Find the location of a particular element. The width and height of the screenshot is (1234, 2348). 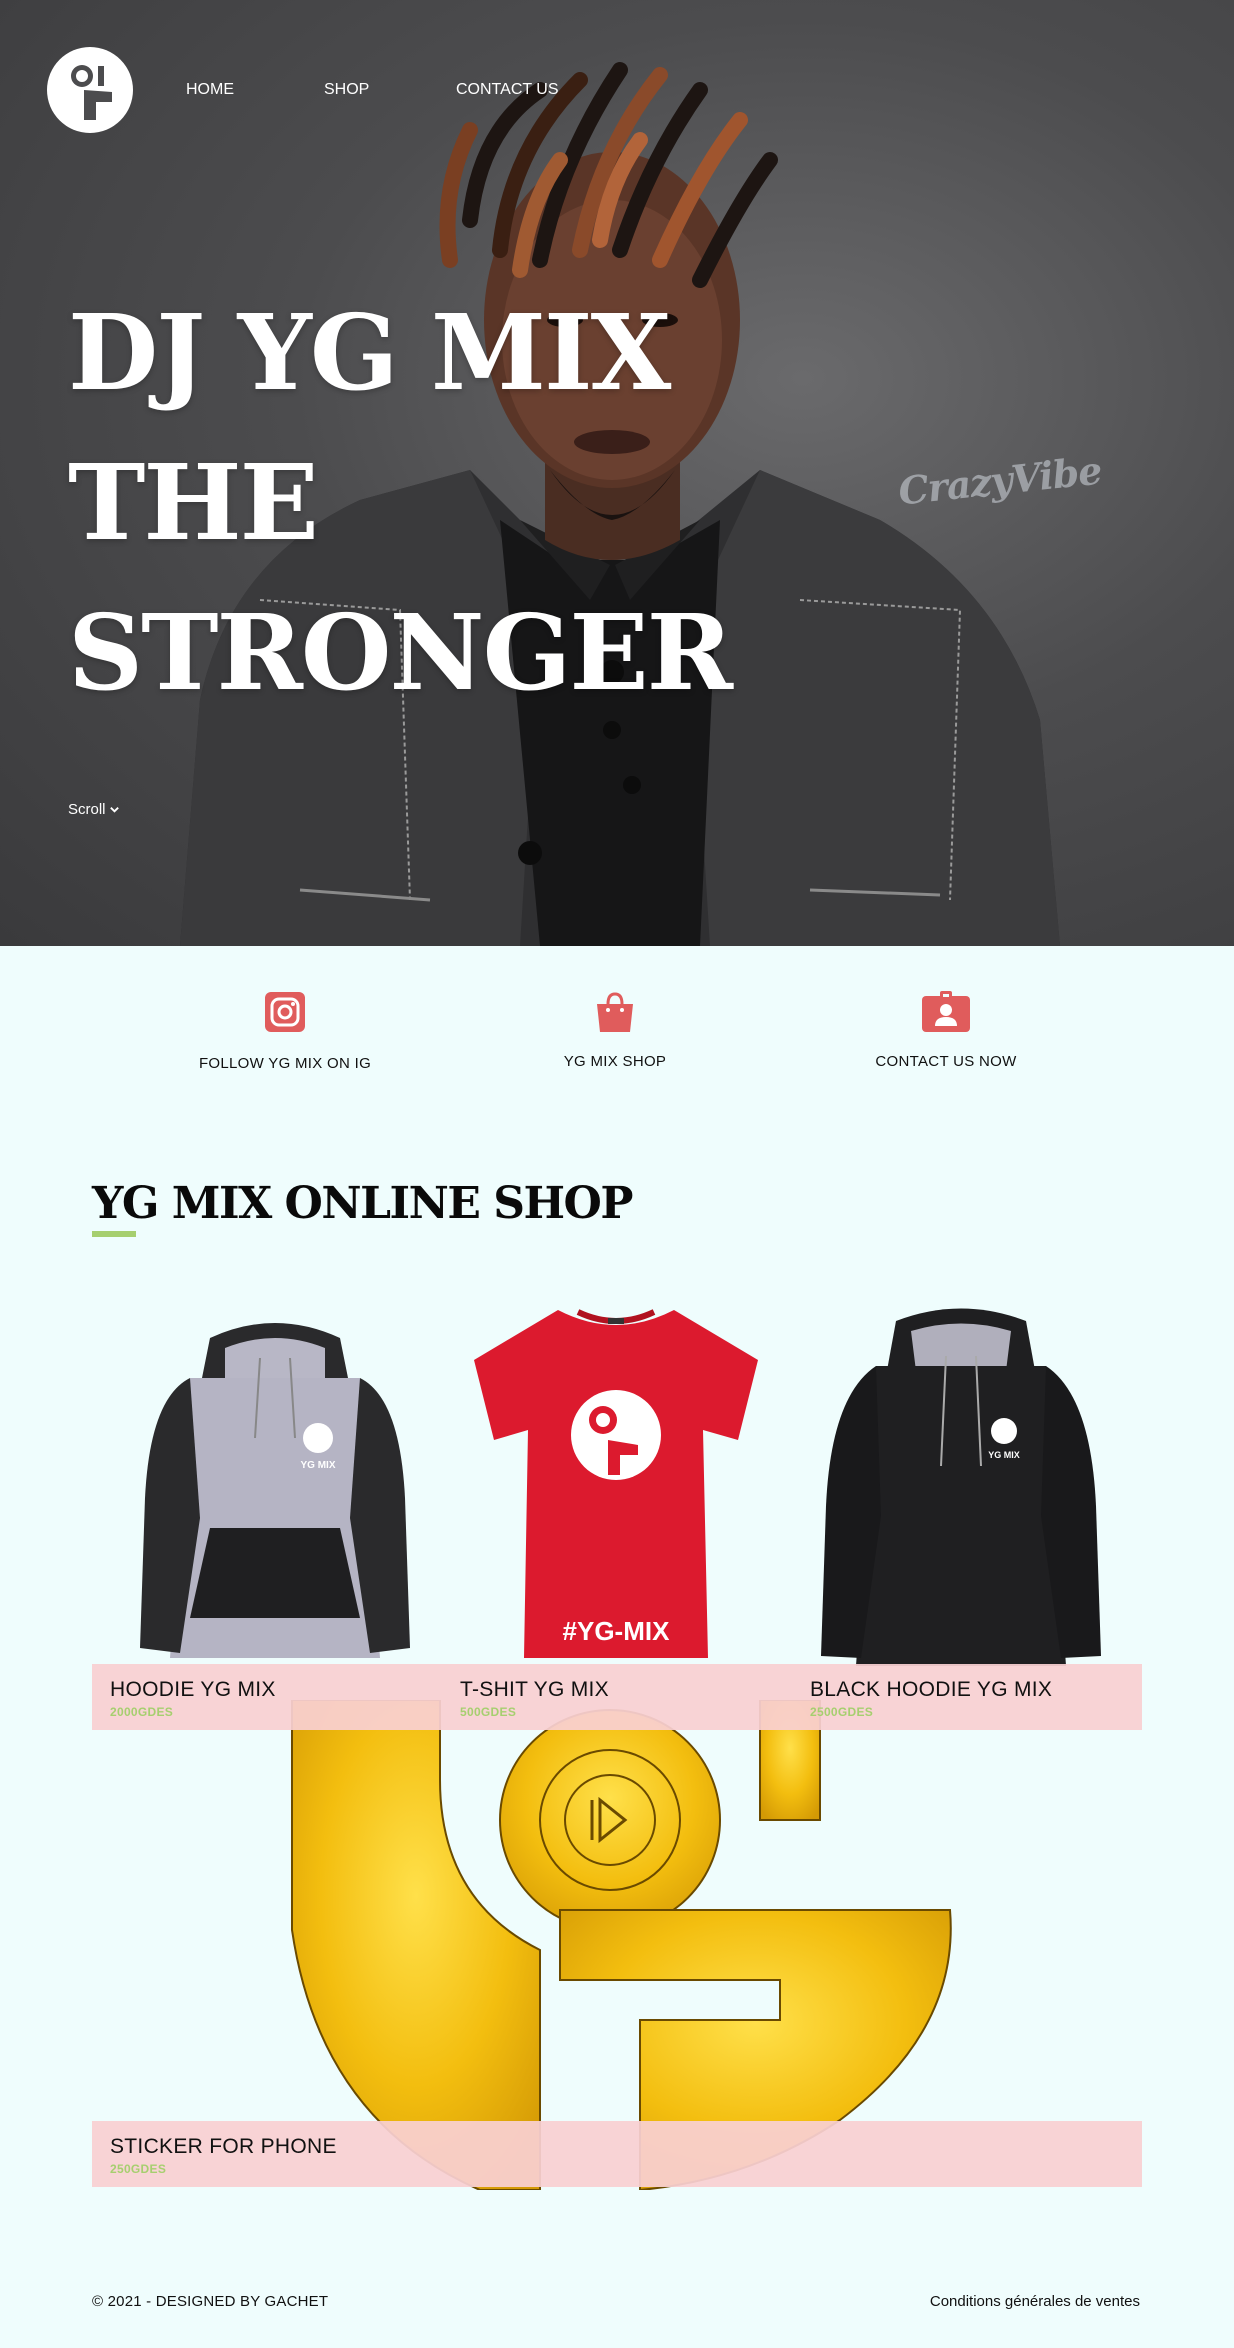

product-name: T-SHIT YG MIX is located at coordinates (534, 1689).